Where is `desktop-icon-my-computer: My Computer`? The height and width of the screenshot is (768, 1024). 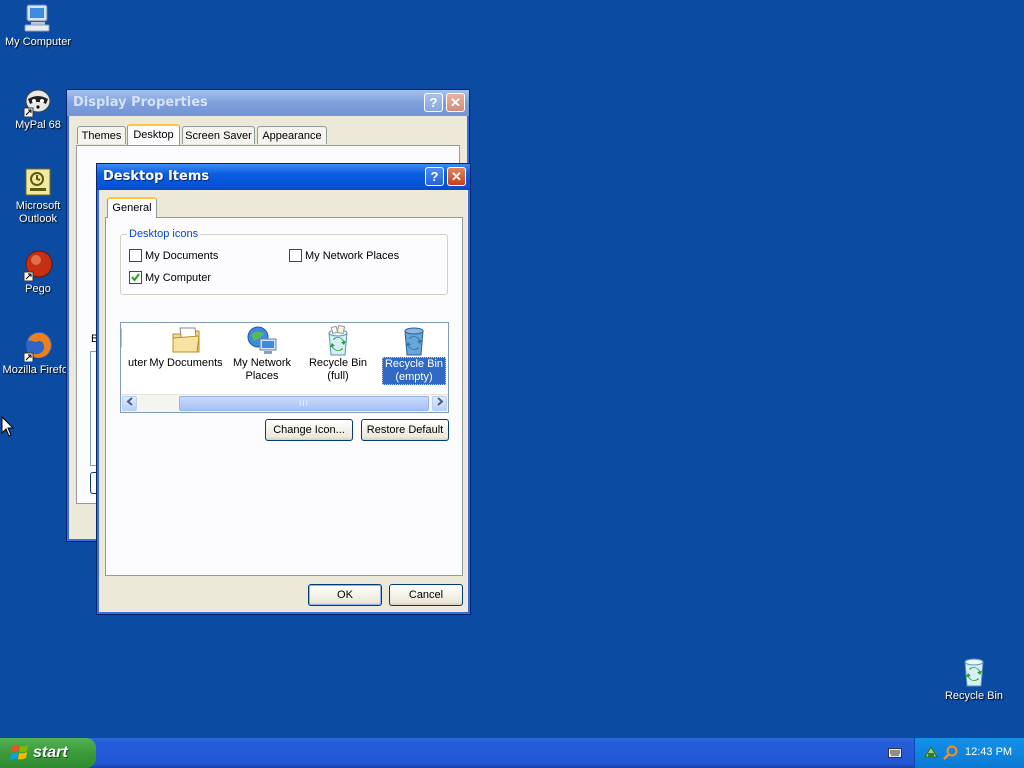
desktop-icon-my-computer: My Computer is located at coordinates (38, 25).